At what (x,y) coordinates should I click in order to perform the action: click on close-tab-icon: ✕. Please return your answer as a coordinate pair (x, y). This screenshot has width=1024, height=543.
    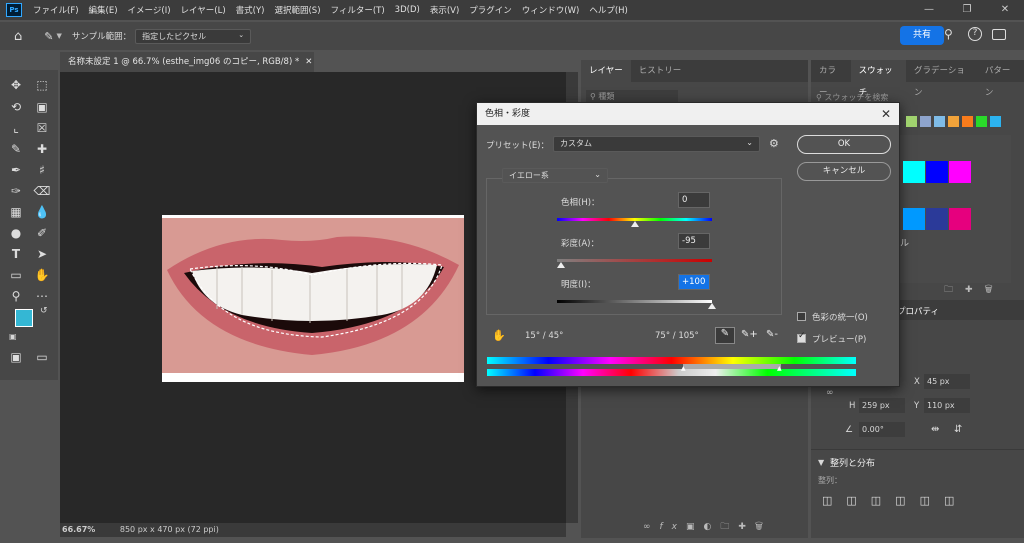
    Looking at the image, I should click on (308, 62).